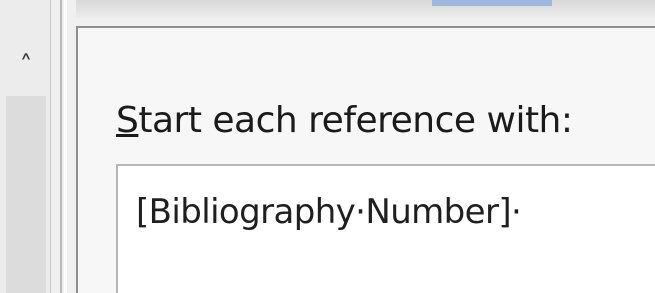 This screenshot has width=655, height=293. I want to click on left-scrollbar: ˄, so click(25, 146).